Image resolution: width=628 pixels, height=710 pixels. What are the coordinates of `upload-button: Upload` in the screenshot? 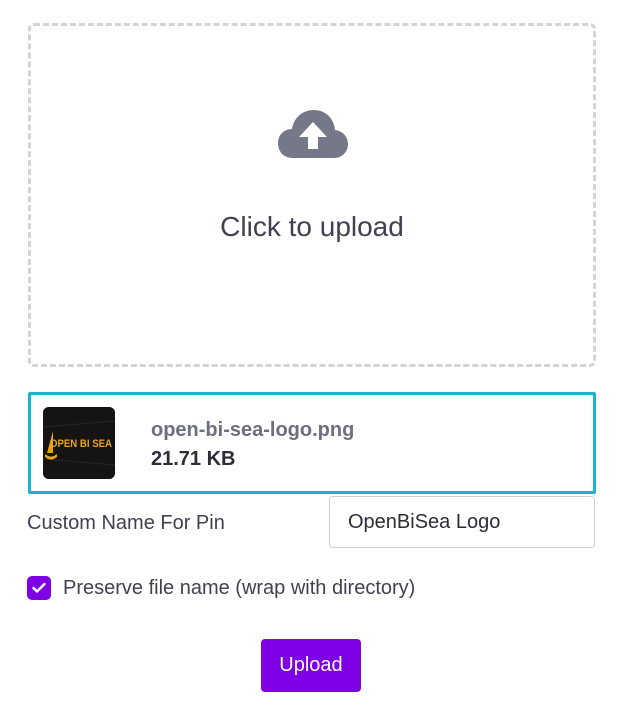 It's located at (311, 665).